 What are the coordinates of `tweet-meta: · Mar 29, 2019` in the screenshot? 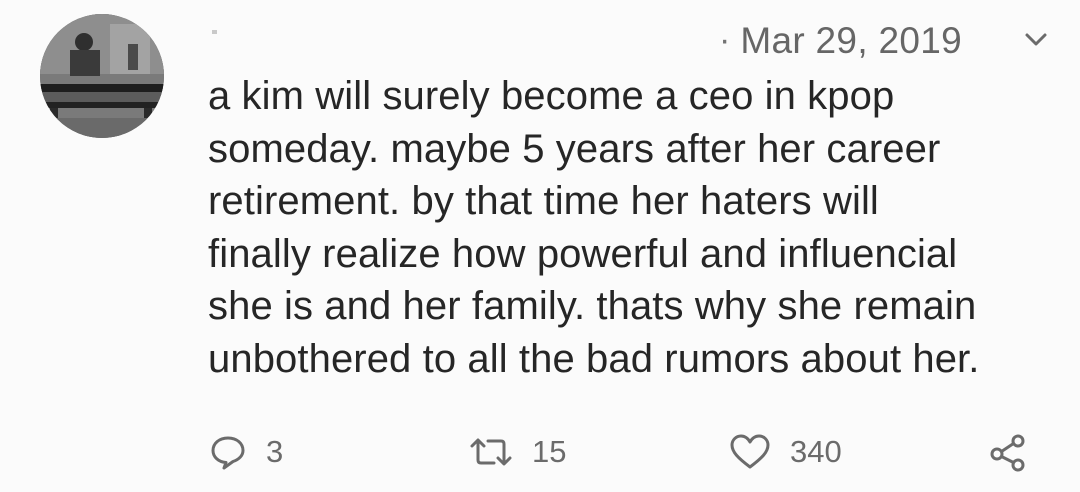 It's located at (885, 40).